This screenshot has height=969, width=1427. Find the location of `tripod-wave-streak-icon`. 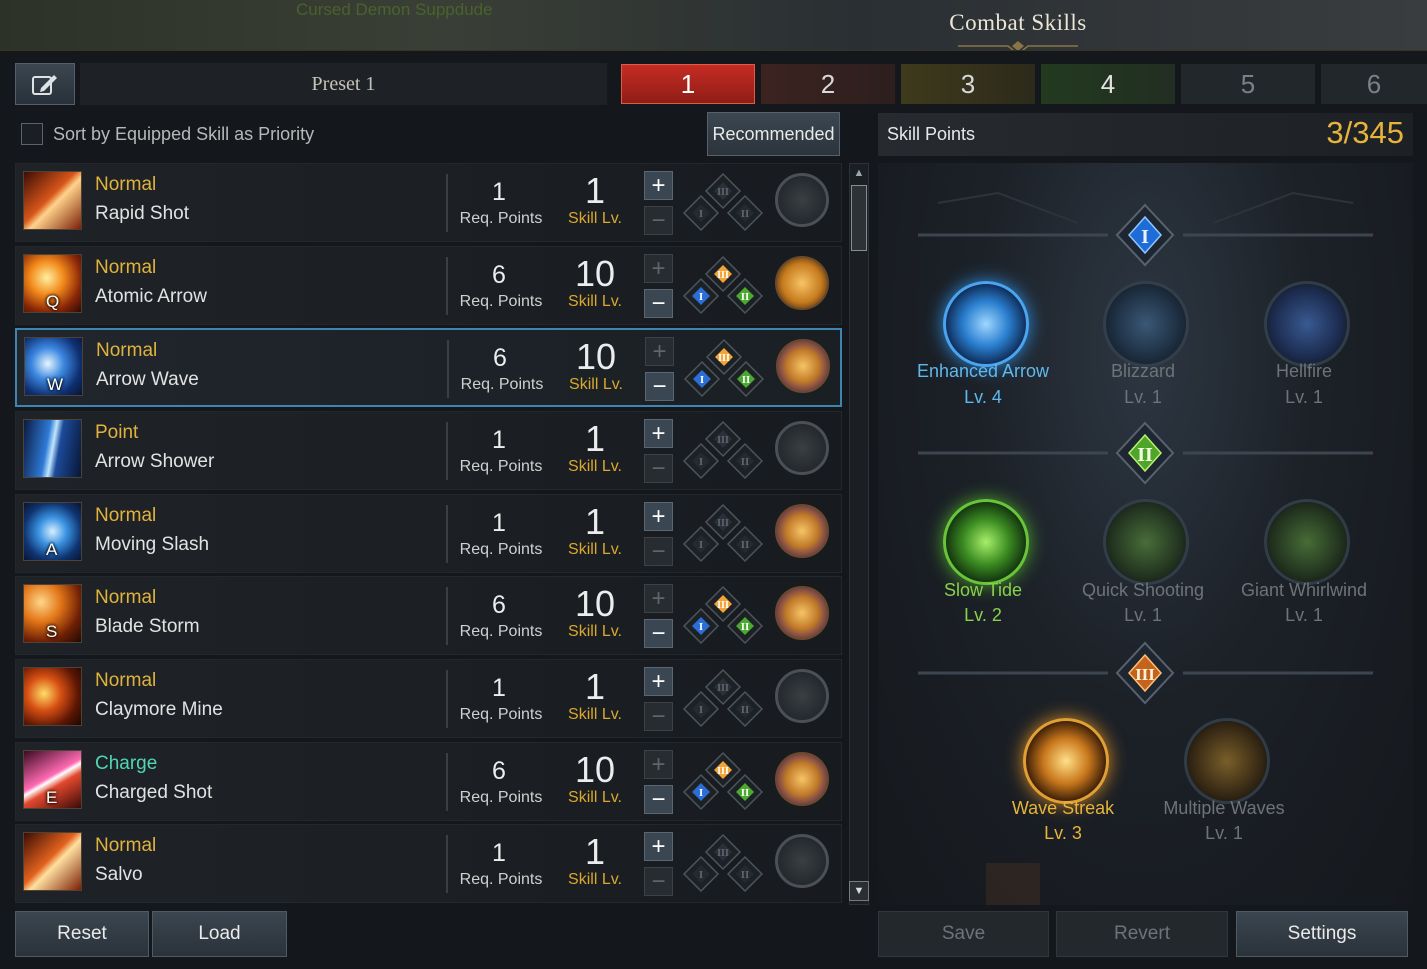

tripod-wave-streak-icon is located at coordinates (1066, 761).